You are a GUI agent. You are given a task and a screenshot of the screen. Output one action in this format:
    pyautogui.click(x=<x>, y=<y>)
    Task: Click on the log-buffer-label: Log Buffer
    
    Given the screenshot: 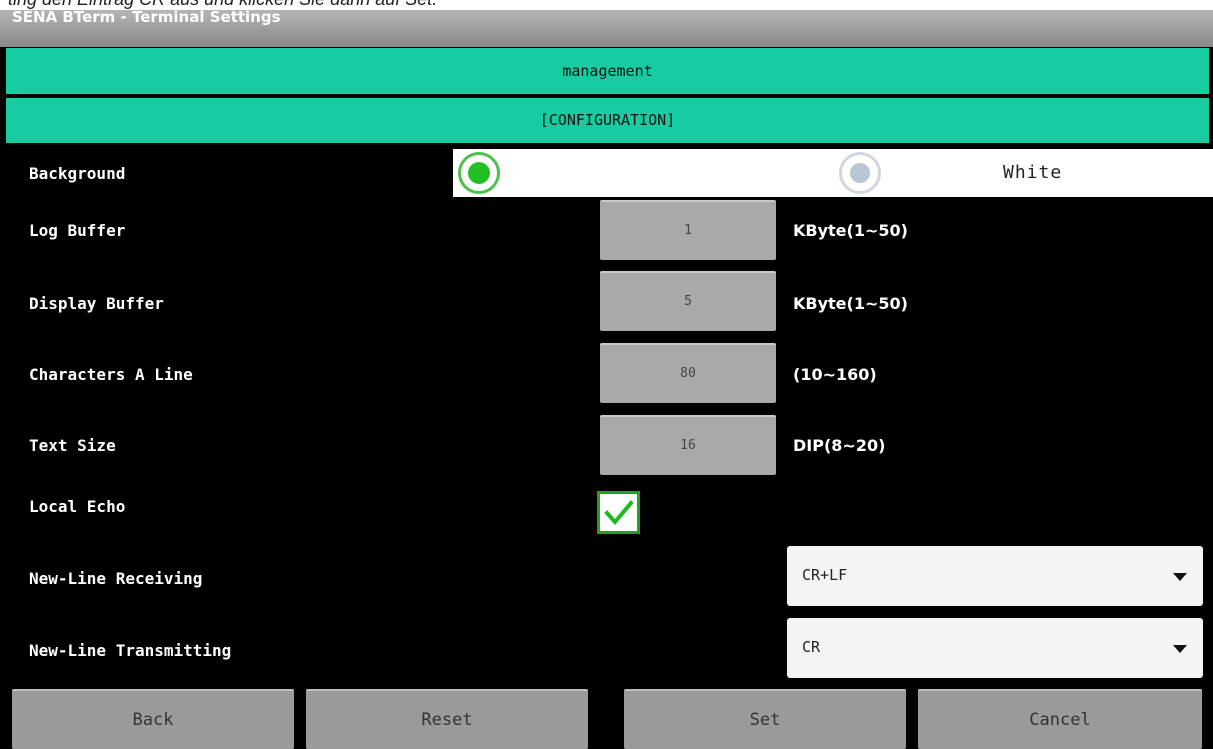 What is the action you would take?
    pyautogui.click(x=77, y=230)
    